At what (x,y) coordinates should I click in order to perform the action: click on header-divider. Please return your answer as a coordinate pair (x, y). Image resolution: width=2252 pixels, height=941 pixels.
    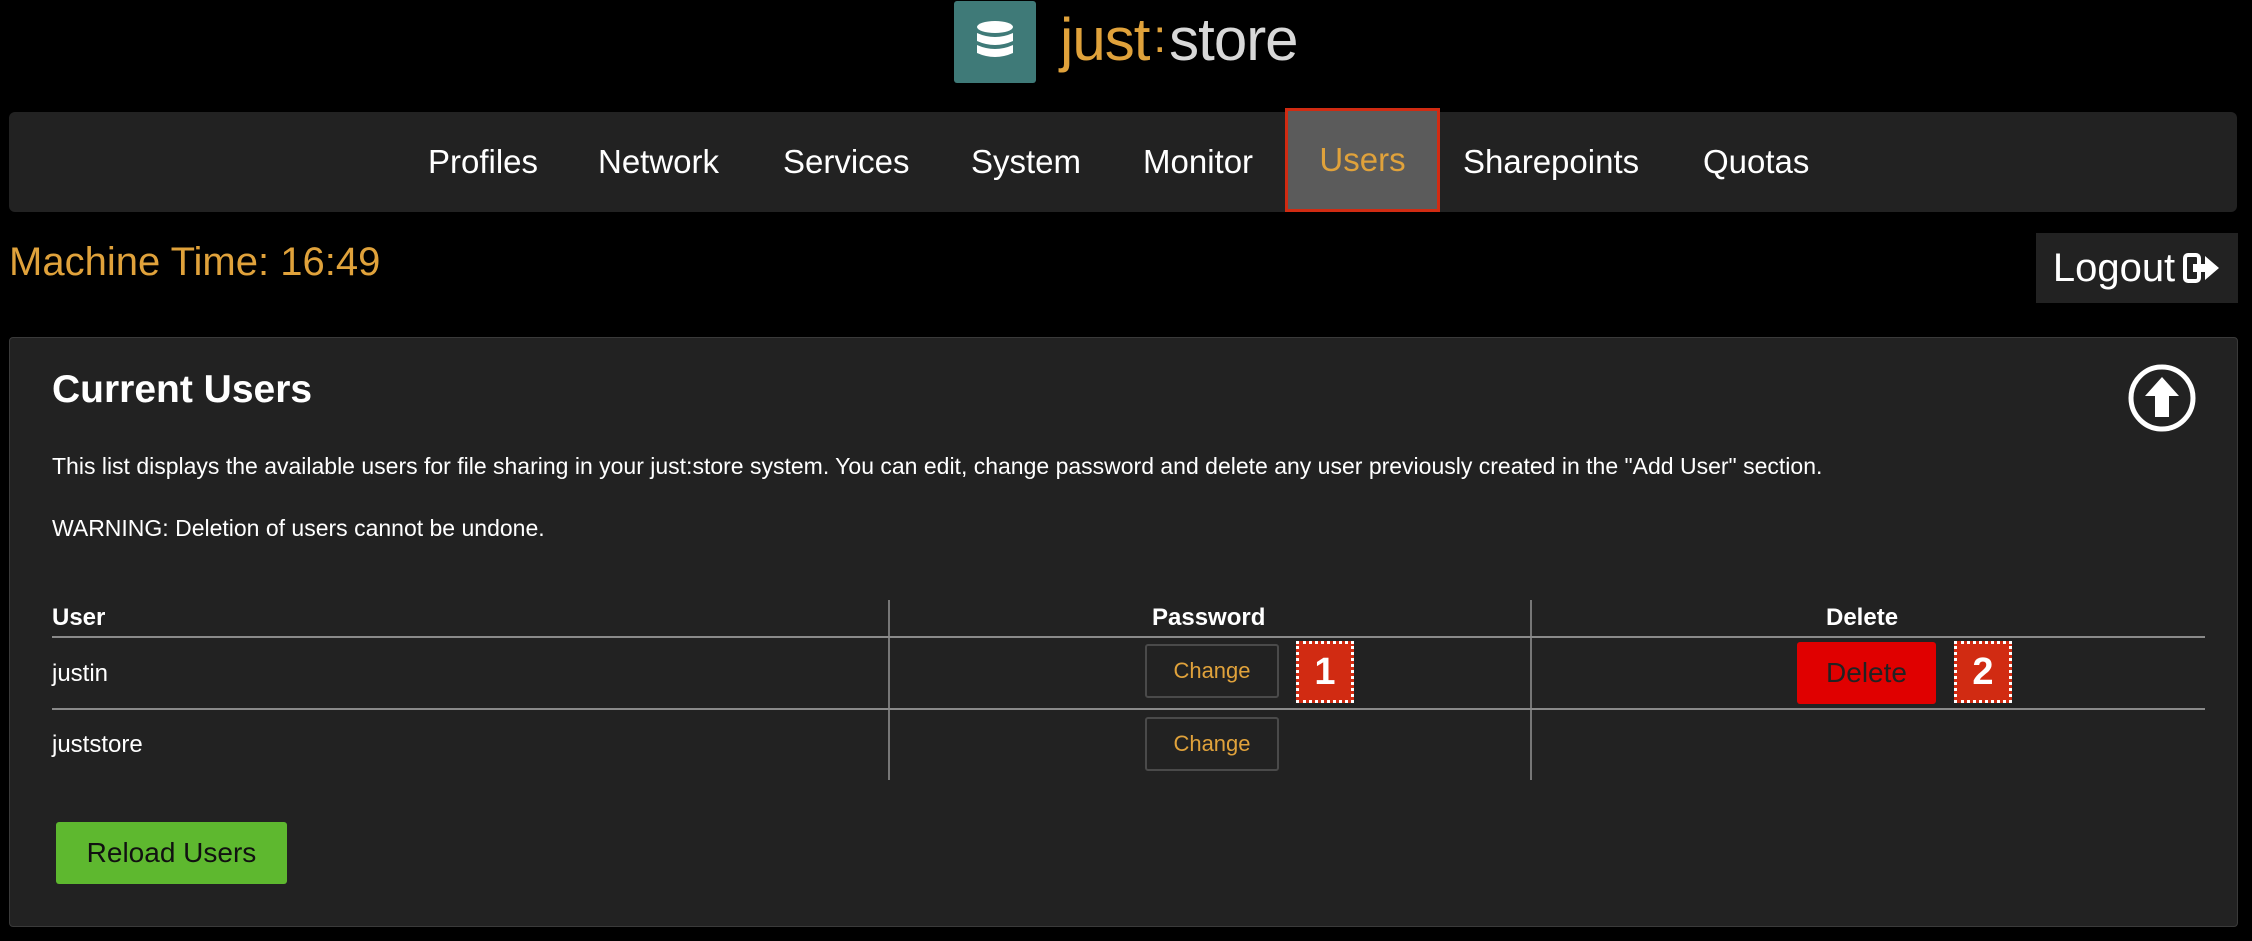
    Looking at the image, I should click on (1128, 637).